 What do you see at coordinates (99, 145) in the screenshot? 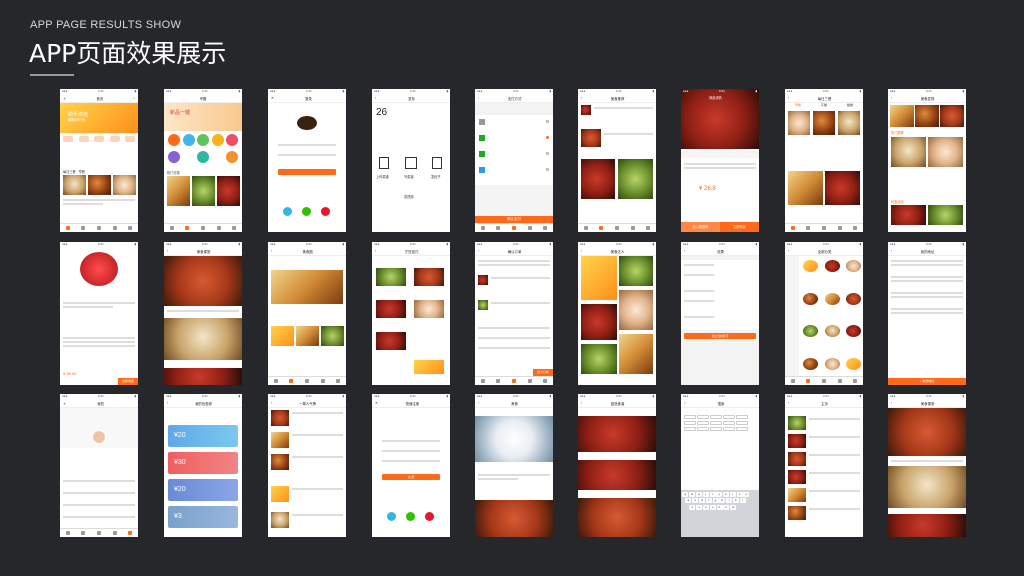
I see `category-icons` at bounding box center [99, 145].